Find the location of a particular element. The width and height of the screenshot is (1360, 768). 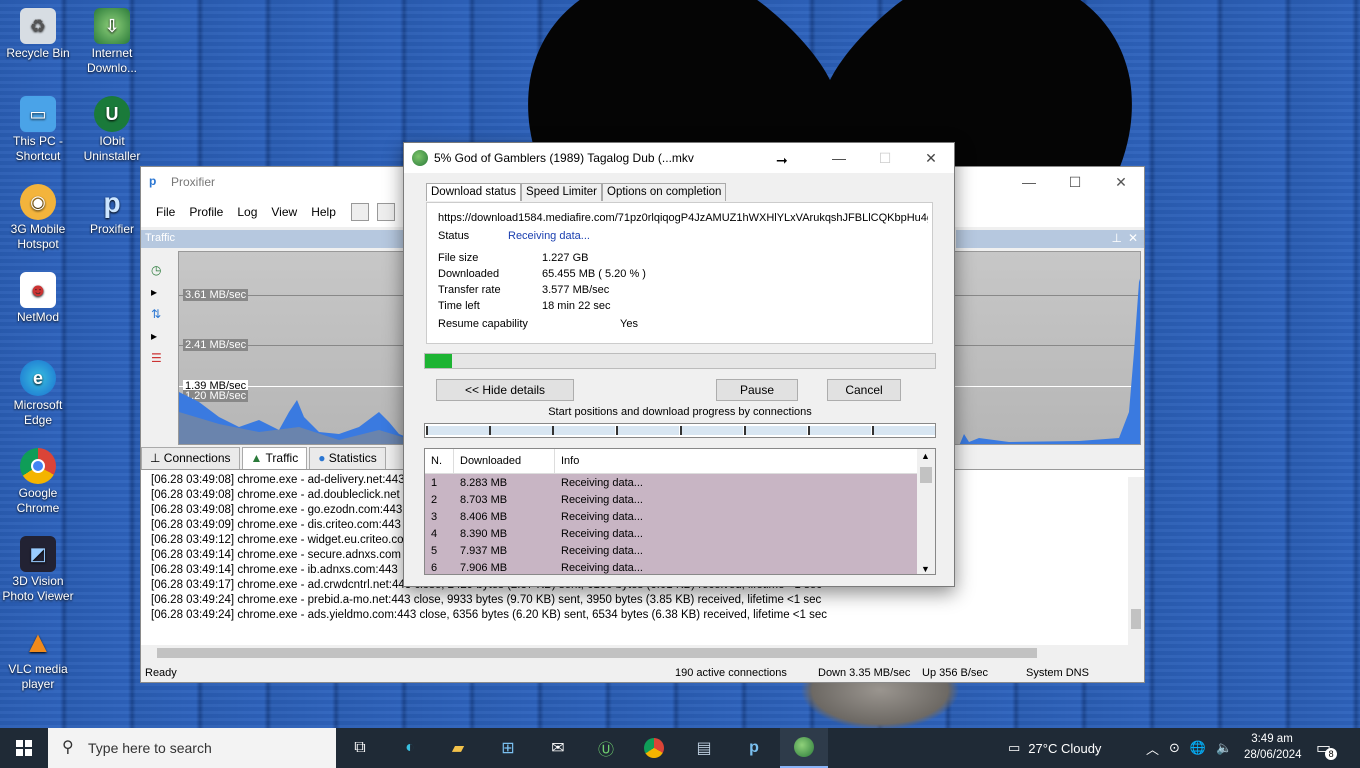

mail-icon: ✉ is located at coordinates (558, 748).